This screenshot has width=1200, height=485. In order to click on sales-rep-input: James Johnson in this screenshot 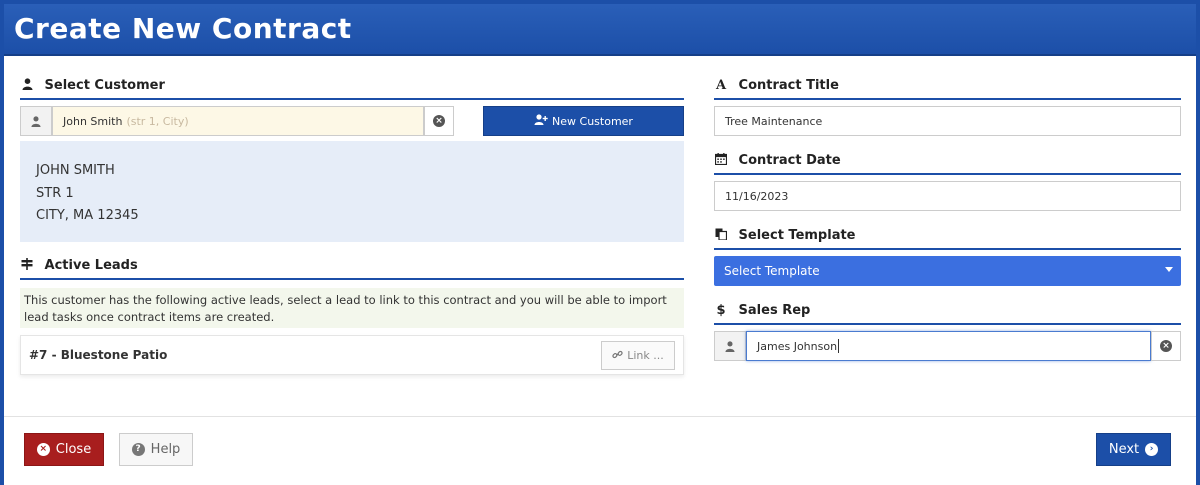, I will do `click(948, 346)`.